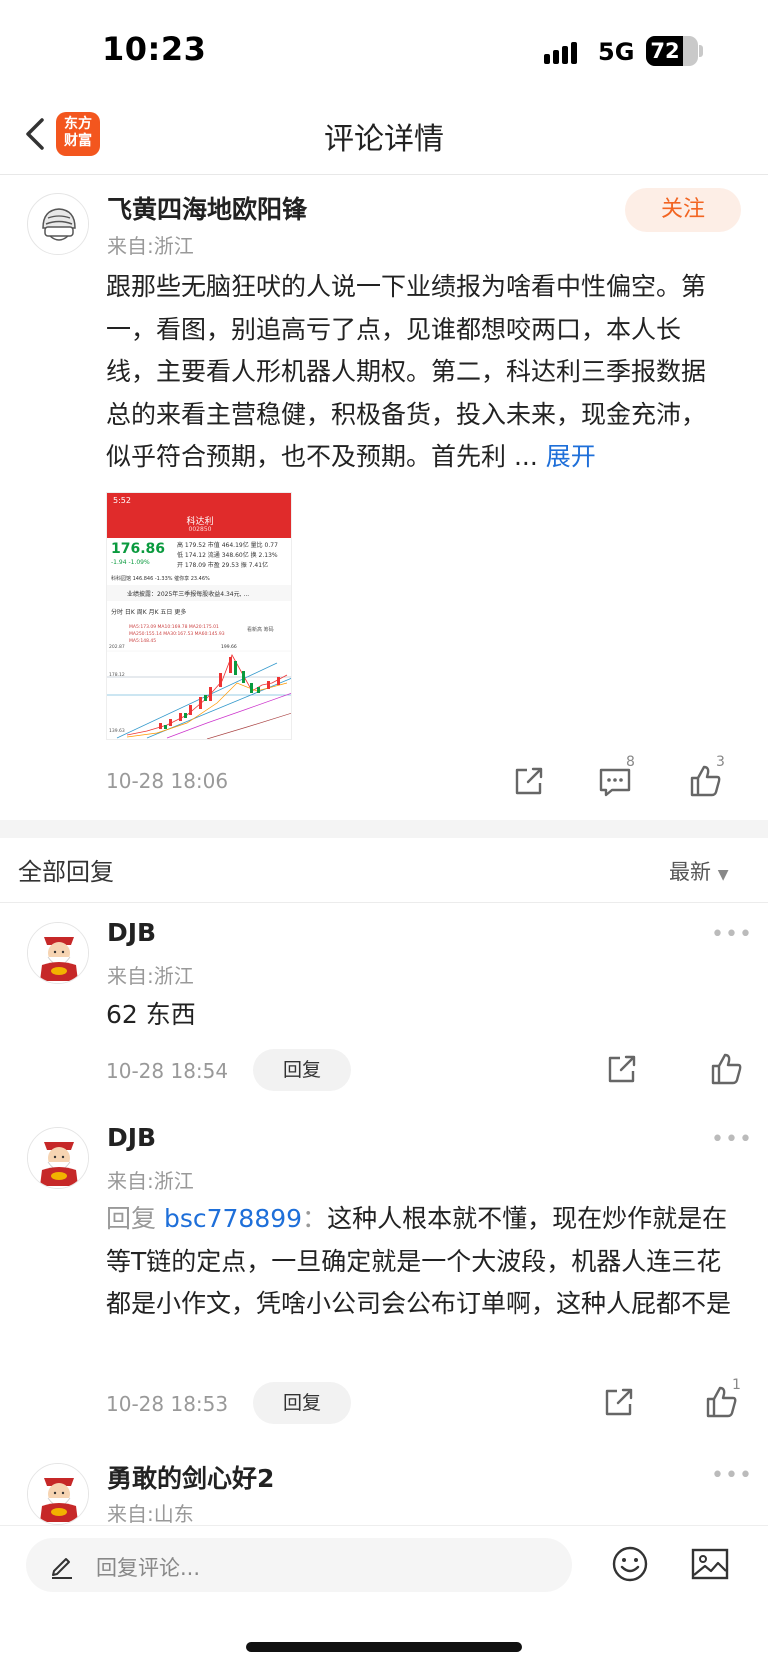 This screenshot has width=768, height=1665. I want to click on post-time: 10-28 18:06, so click(167, 781).